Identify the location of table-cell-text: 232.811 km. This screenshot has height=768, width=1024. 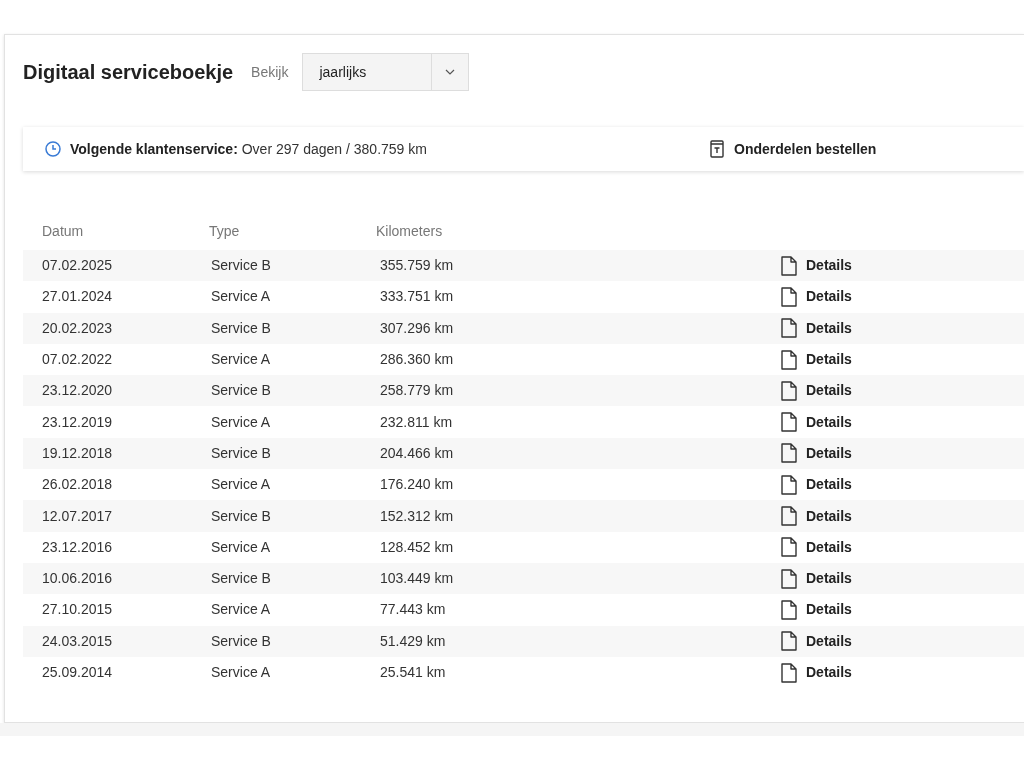
(417, 422).